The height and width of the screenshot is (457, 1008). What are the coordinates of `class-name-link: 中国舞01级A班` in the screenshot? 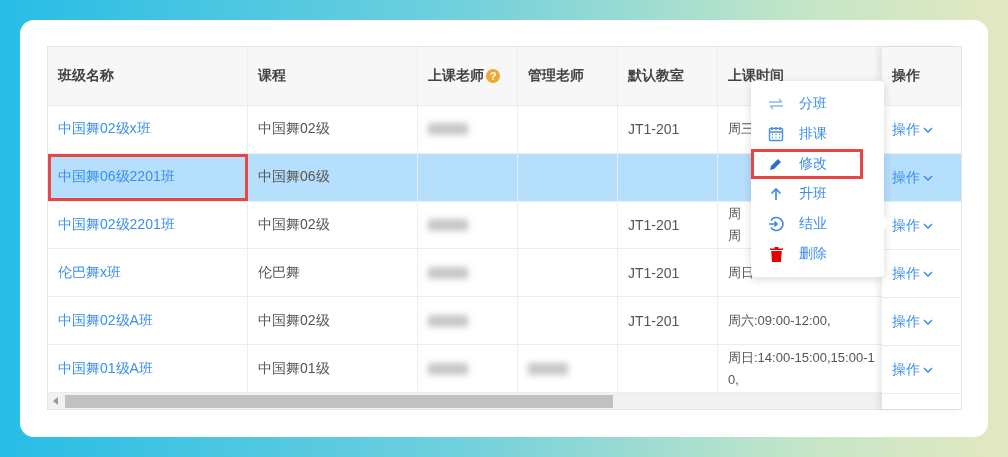 It's located at (105, 368).